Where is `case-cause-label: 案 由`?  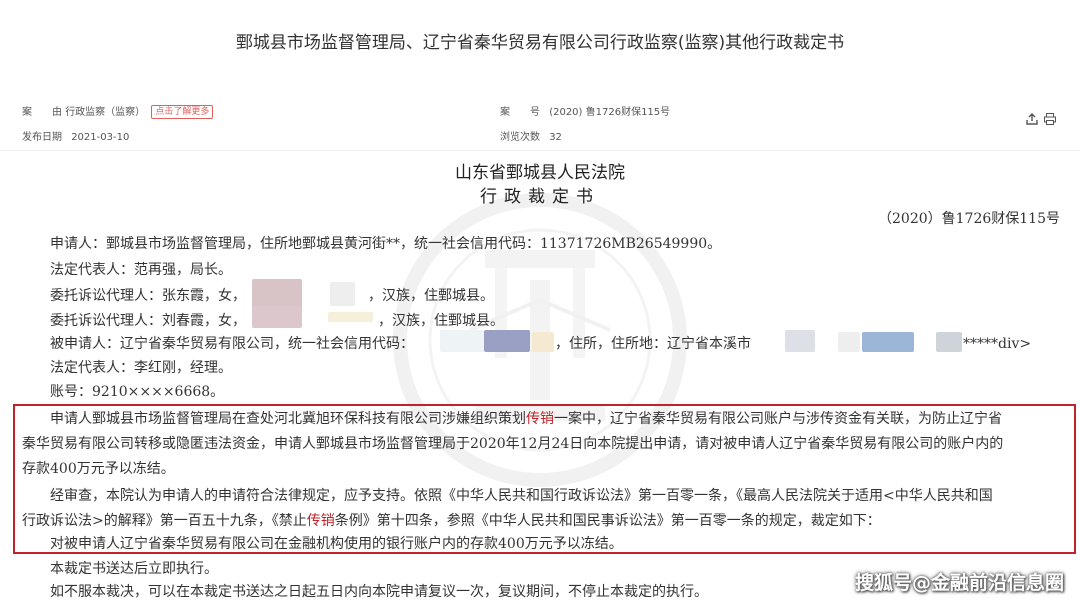
case-cause-label: 案 由 is located at coordinates (42, 112).